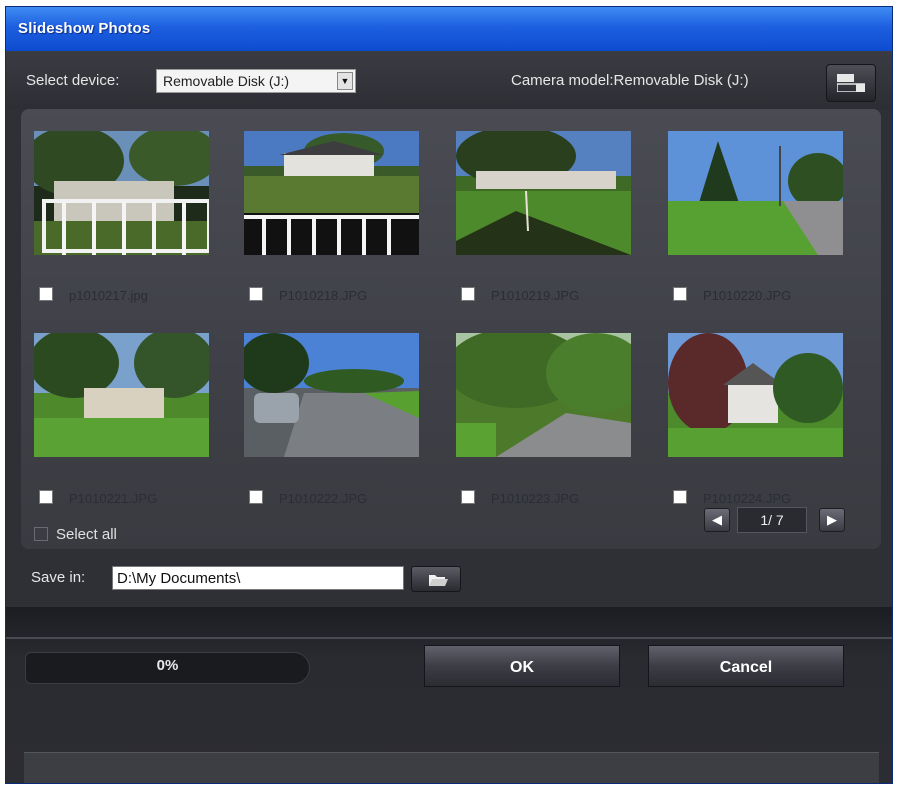 The height and width of the screenshot is (787, 898). I want to click on save-path-input: D:\My Documents\, so click(258, 578).